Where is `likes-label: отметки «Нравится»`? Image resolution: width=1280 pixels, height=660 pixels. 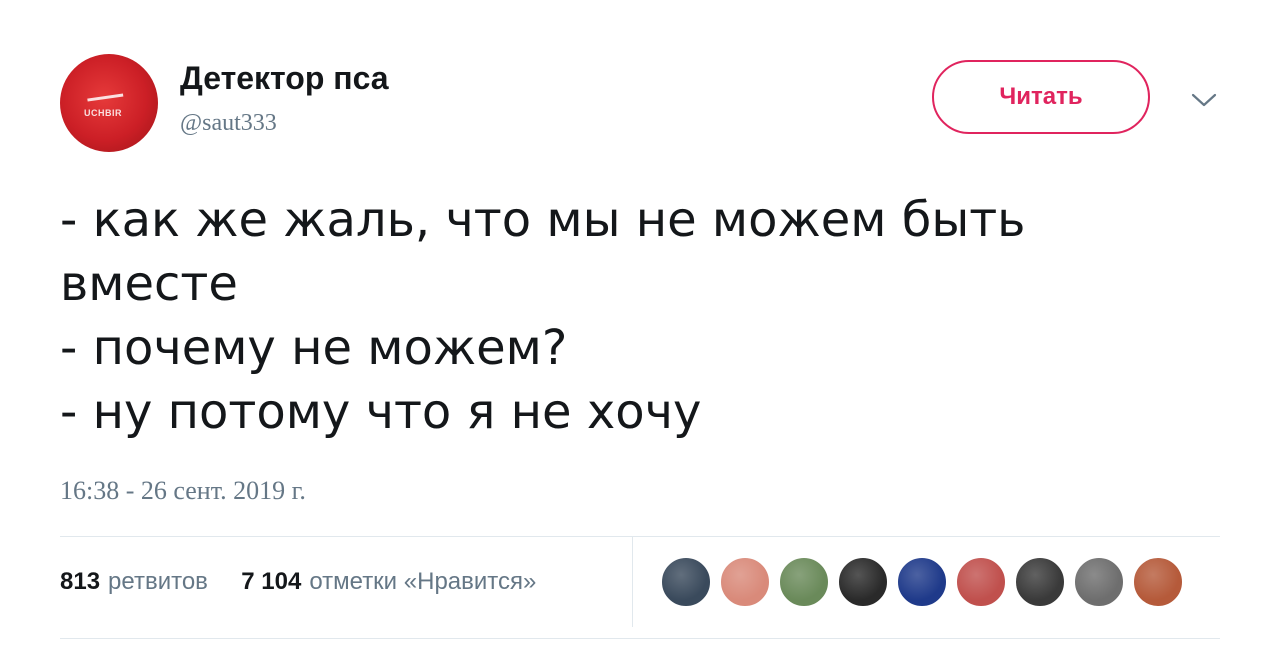 likes-label: отметки «Нравится» is located at coordinates (423, 581).